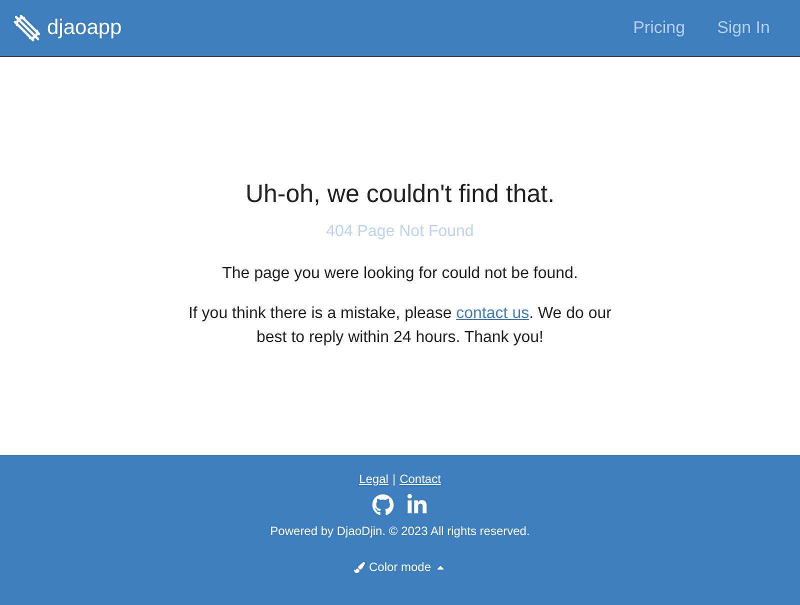 The height and width of the screenshot is (605, 800). What do you see at coordinates (373, 479) in the screenshot?
I see `legal-link: Legal` at bounding box center [373, 479].